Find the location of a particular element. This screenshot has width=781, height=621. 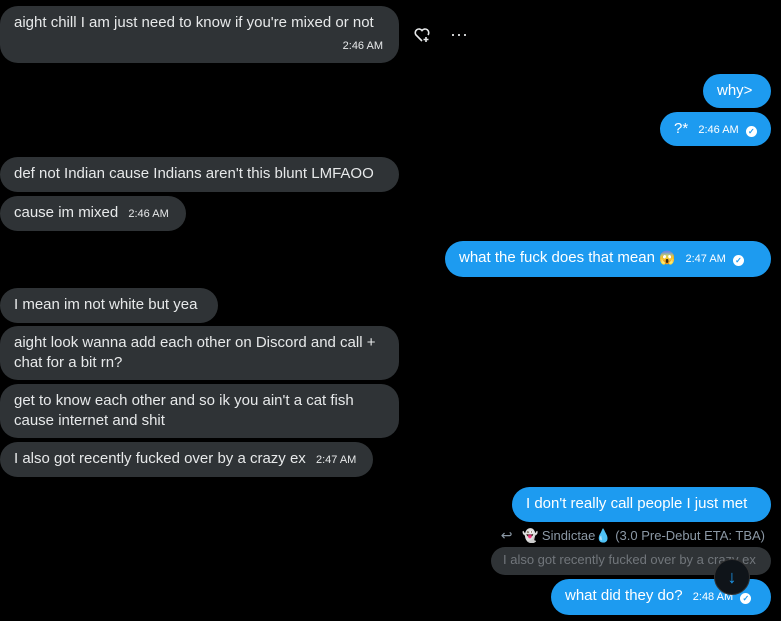

message-incoming: cause im mixed 2:46 AM is located at coordinates (93, 213).